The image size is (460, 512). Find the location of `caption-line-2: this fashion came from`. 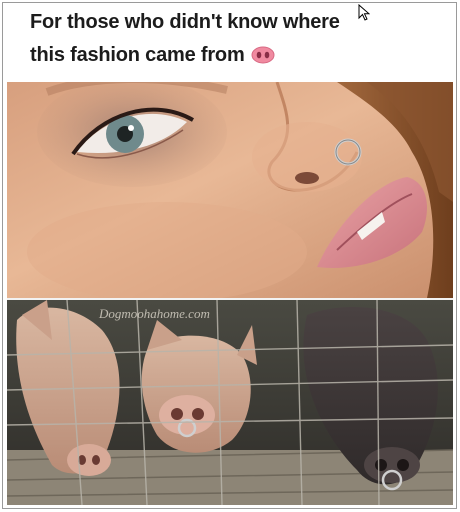

caption-line-2: this fashion came from is located at coordinates (230, 57).